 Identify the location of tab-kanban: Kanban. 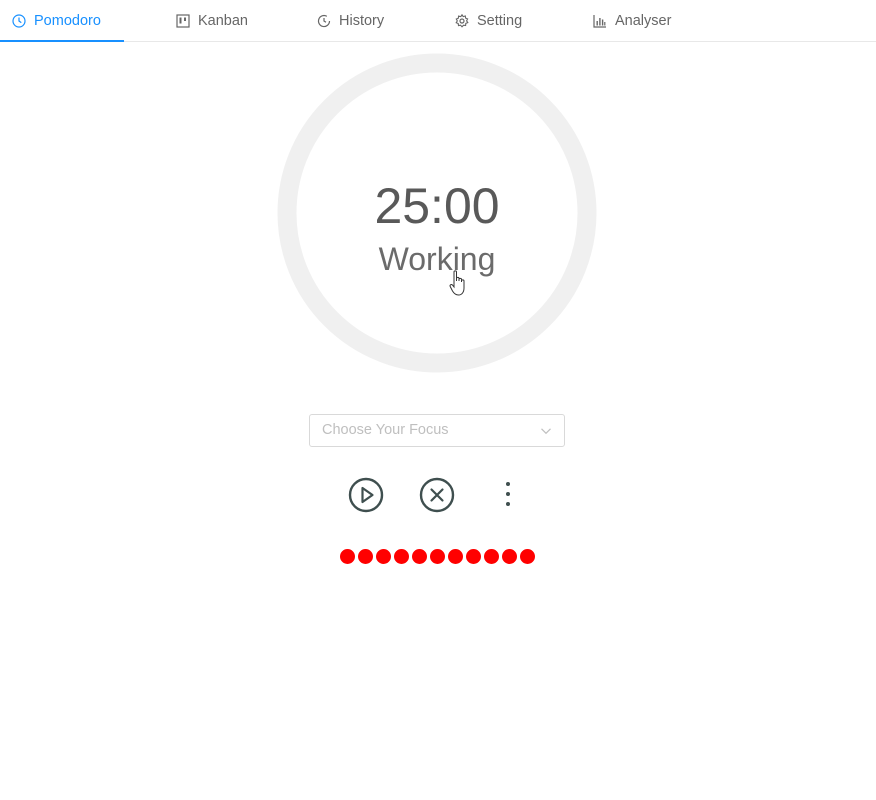
(212, 21).